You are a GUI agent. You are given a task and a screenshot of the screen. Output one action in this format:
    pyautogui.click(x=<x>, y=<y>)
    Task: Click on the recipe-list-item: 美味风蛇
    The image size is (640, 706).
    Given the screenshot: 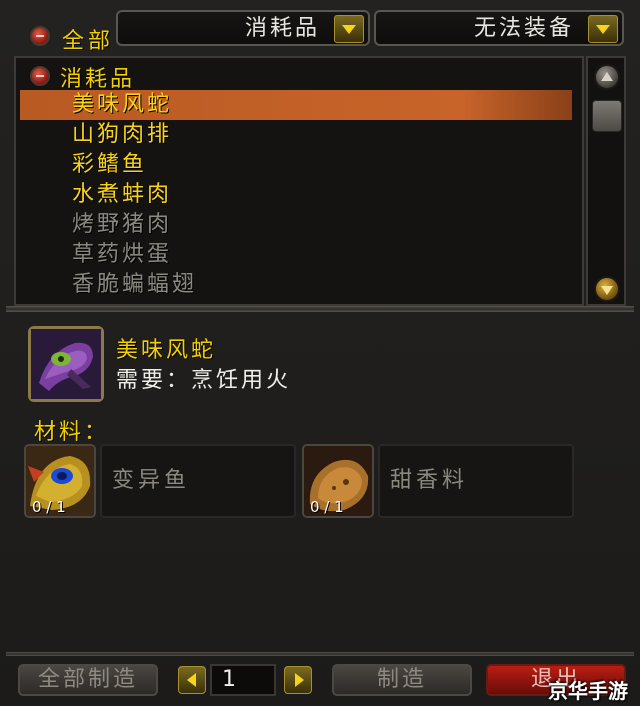 What is the action you would take?
    pyautogui.click(x=296, y=105)
    